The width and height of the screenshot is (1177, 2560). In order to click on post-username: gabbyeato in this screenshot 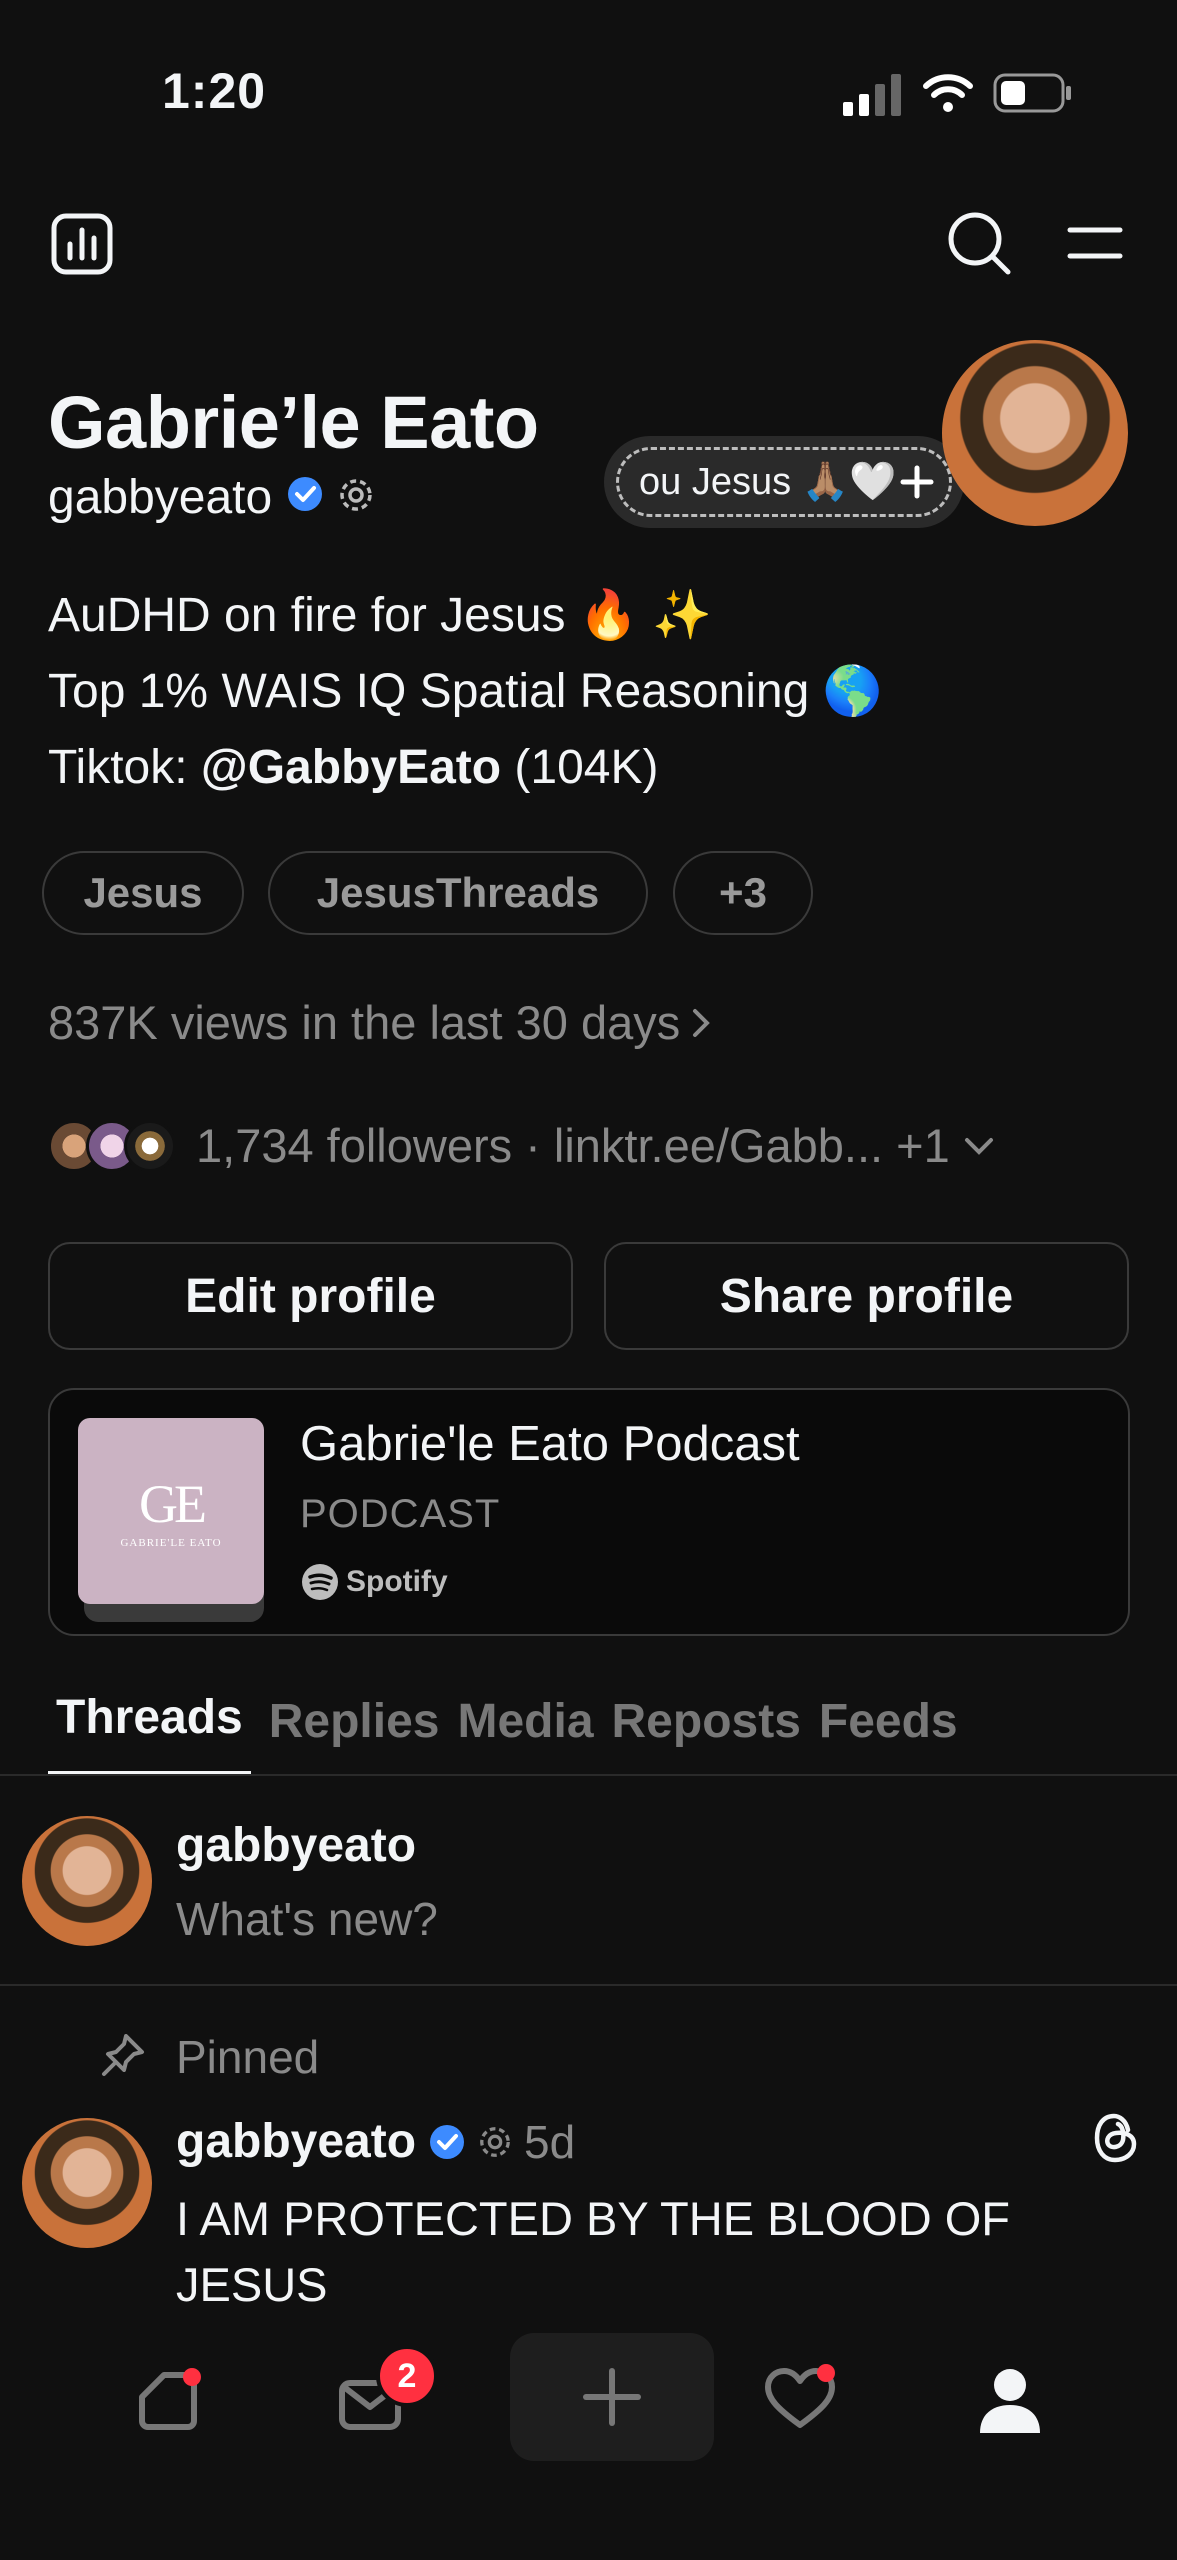, I will do `click(296, 2141)`.